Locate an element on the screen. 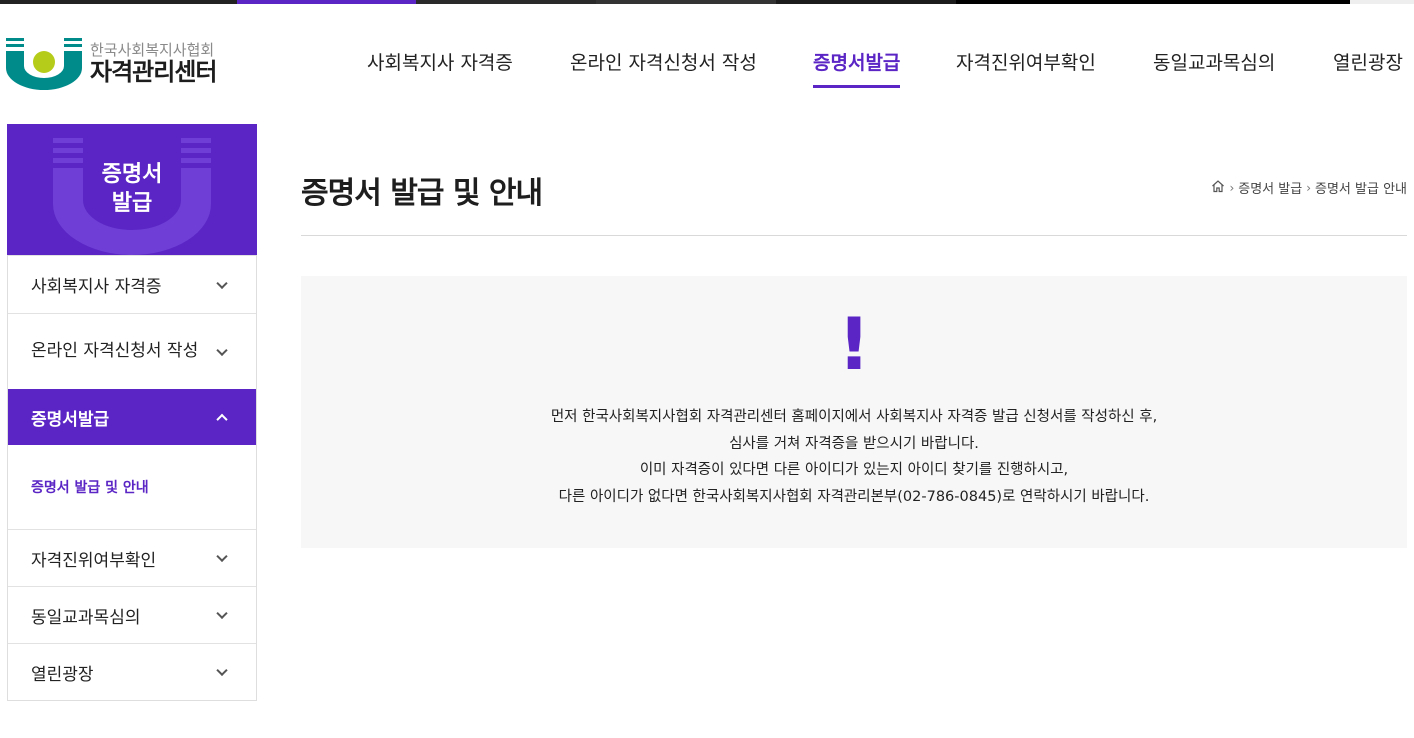 The image size is (1414, 738). logo-subtitle: 한국사회복지사협회 is located at coordinates (152, 50).